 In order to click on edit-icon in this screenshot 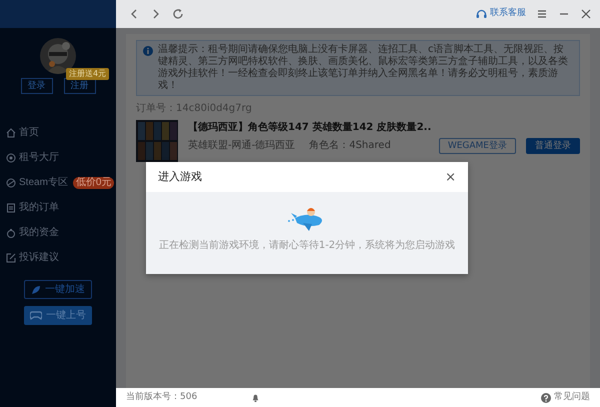, I will do `click(11, 257)`.